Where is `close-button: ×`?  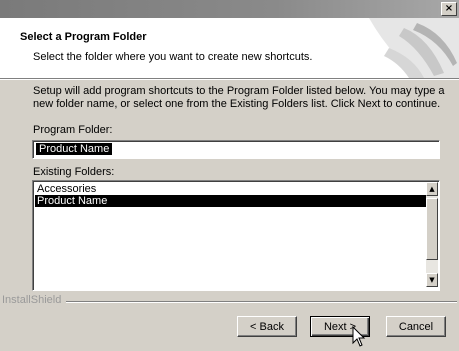
close-button: × is located at coordinates (449, 9).